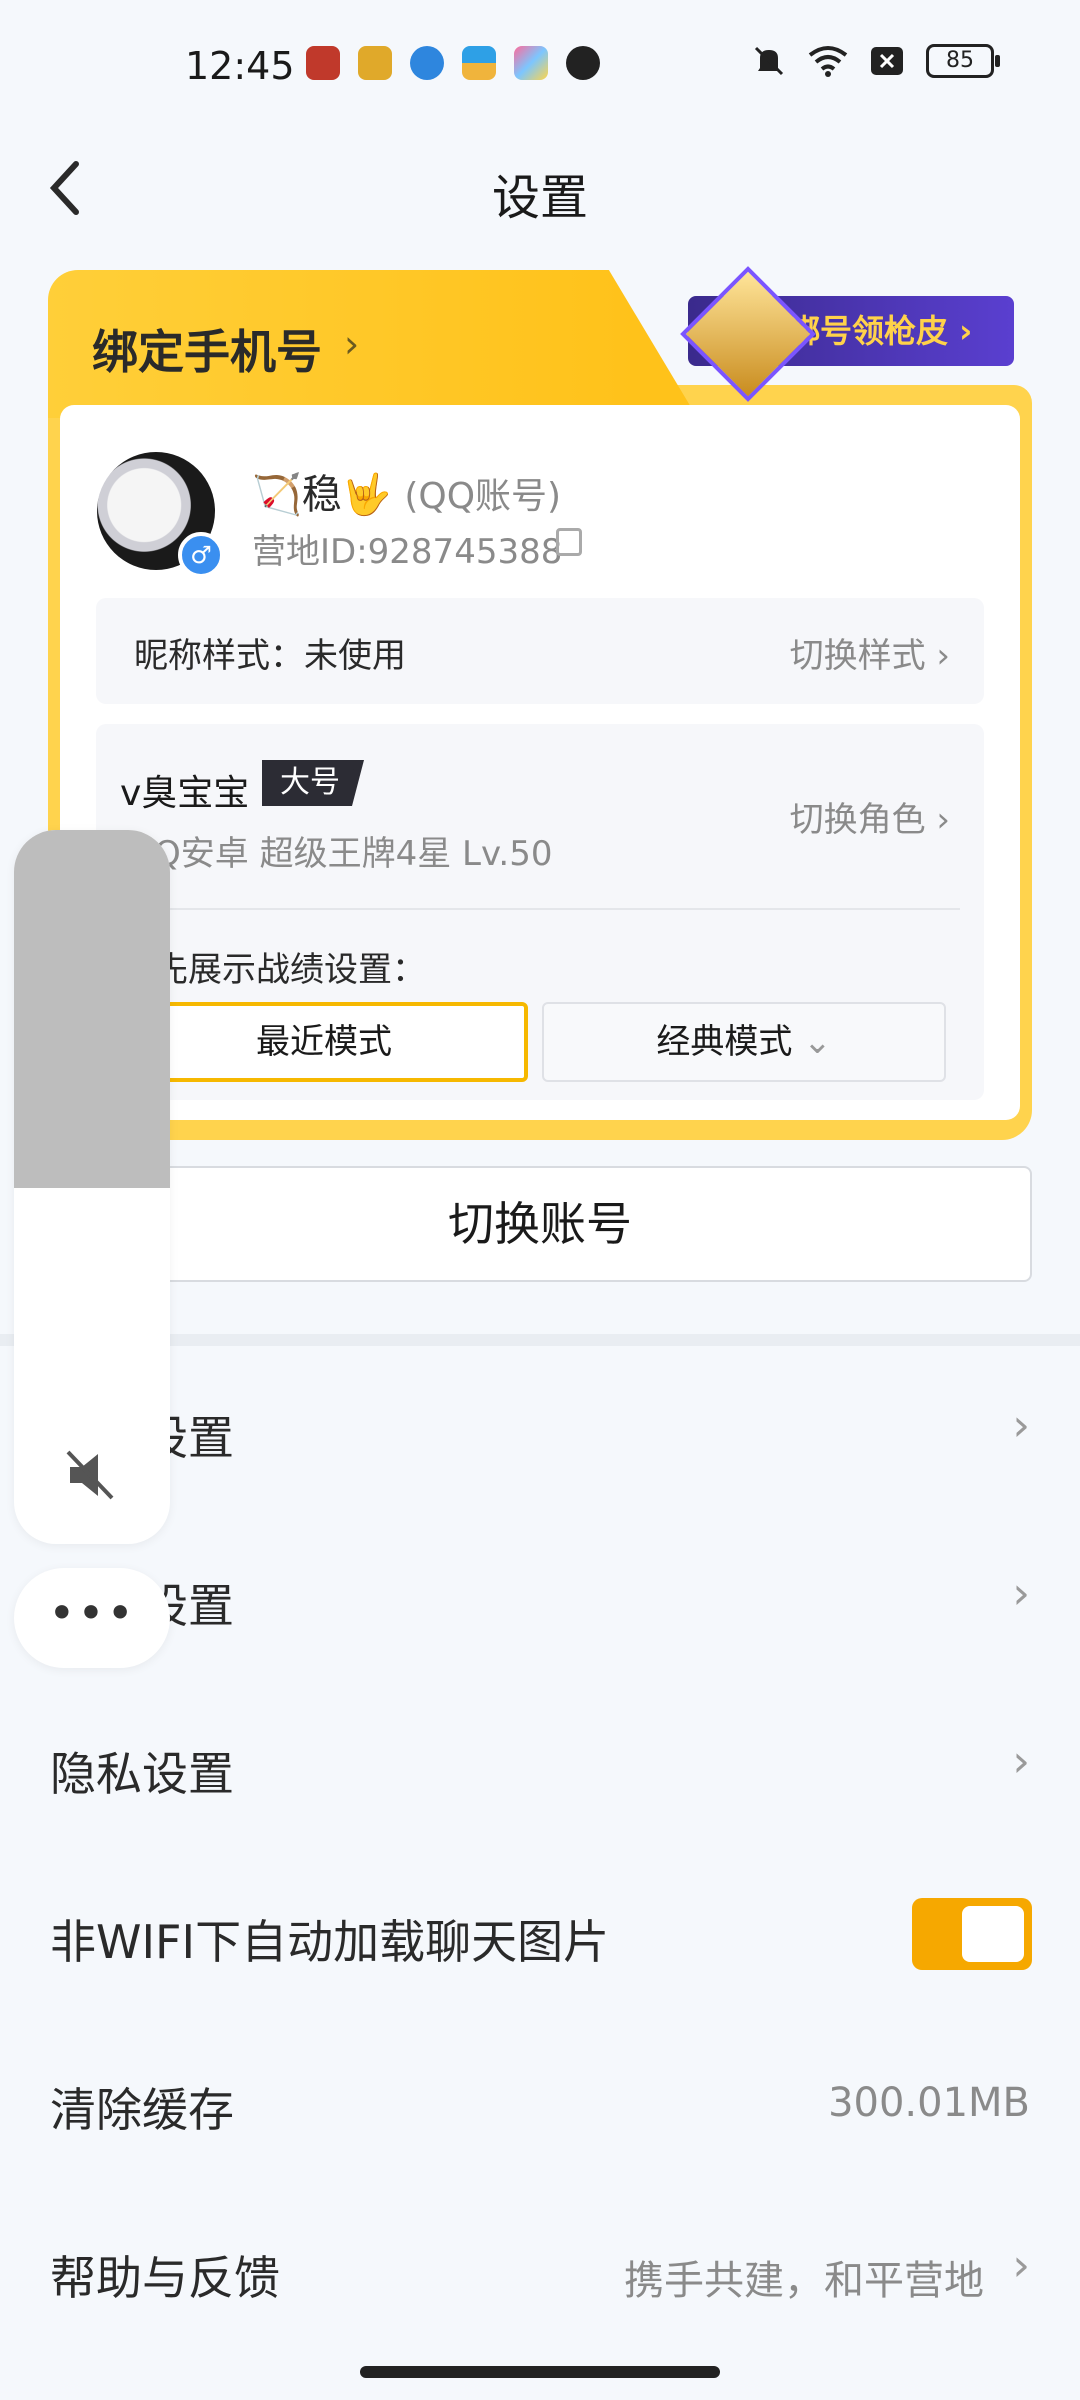 This screenshot has height=2400, width=1080. Describe the element at coordinates (817, 1042) in the screenshot. I see `chevron-down-icon: ⌄` at that location.